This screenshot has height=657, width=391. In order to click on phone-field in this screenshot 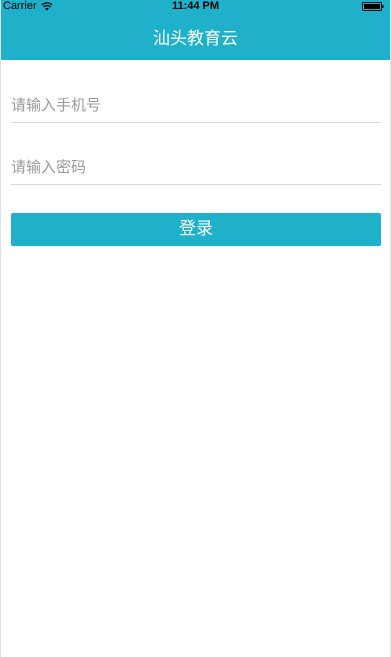, I will do `click(196, 106)`.